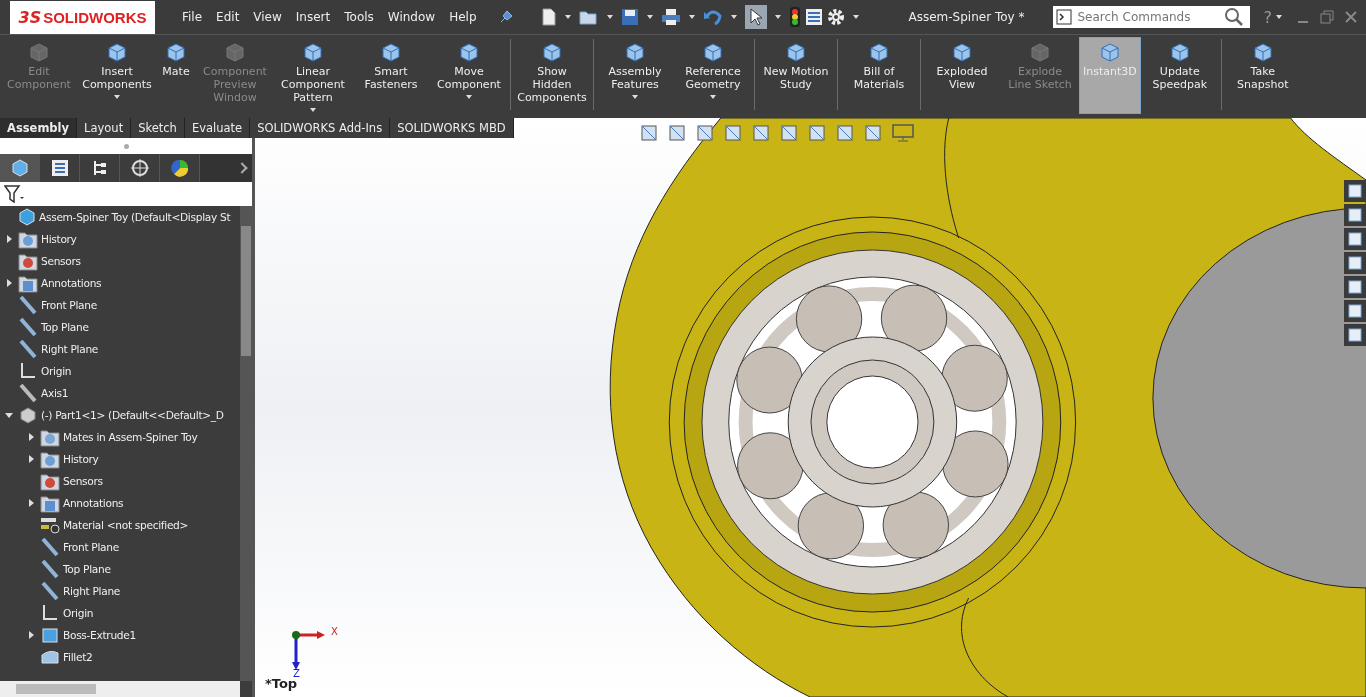  What do you see at coordinates (452, 128) in the screenshot?
I see `command-tab: SOLIDWORKS MBD` at bounding box center [452, 128].